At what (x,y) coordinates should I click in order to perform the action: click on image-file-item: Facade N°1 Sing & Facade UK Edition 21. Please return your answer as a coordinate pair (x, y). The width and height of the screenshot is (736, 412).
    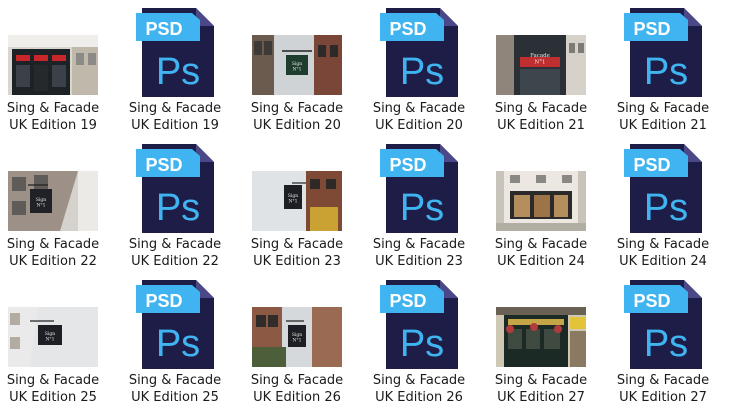
    Looking at the image, I should click on (549, 74).